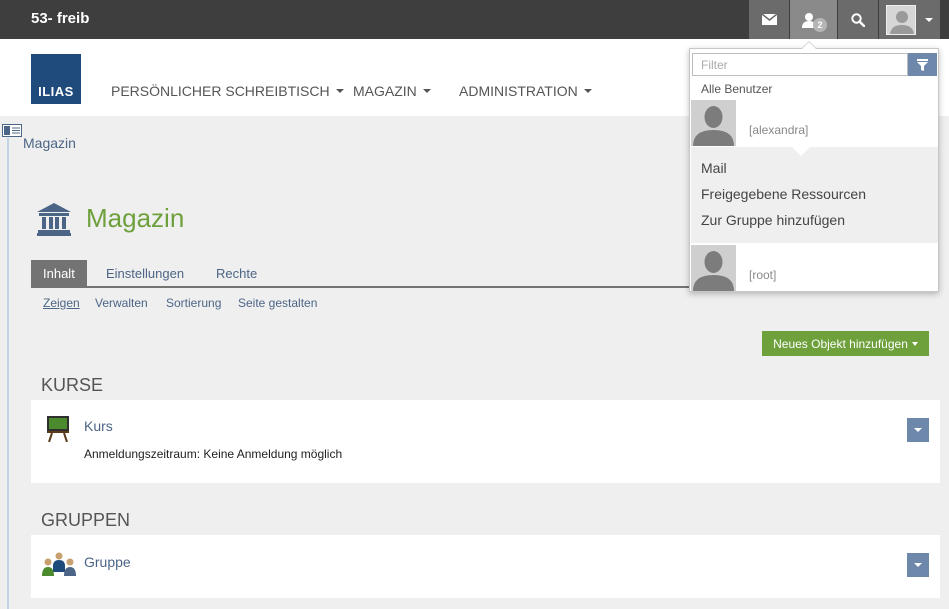 Image resolution: width=949 pixels, height=609 pixels. Describe the element at coordinates (72, 385) in the screenshot. I see `section-title-courses: KURSE` at that location.